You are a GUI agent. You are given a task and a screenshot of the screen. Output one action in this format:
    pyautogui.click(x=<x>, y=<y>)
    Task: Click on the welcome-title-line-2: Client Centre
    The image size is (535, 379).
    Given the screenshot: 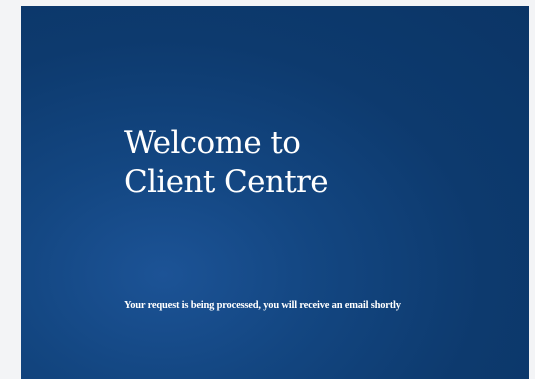 What is the action you would take?
    pyautogui.click(x=226, y=182)
    